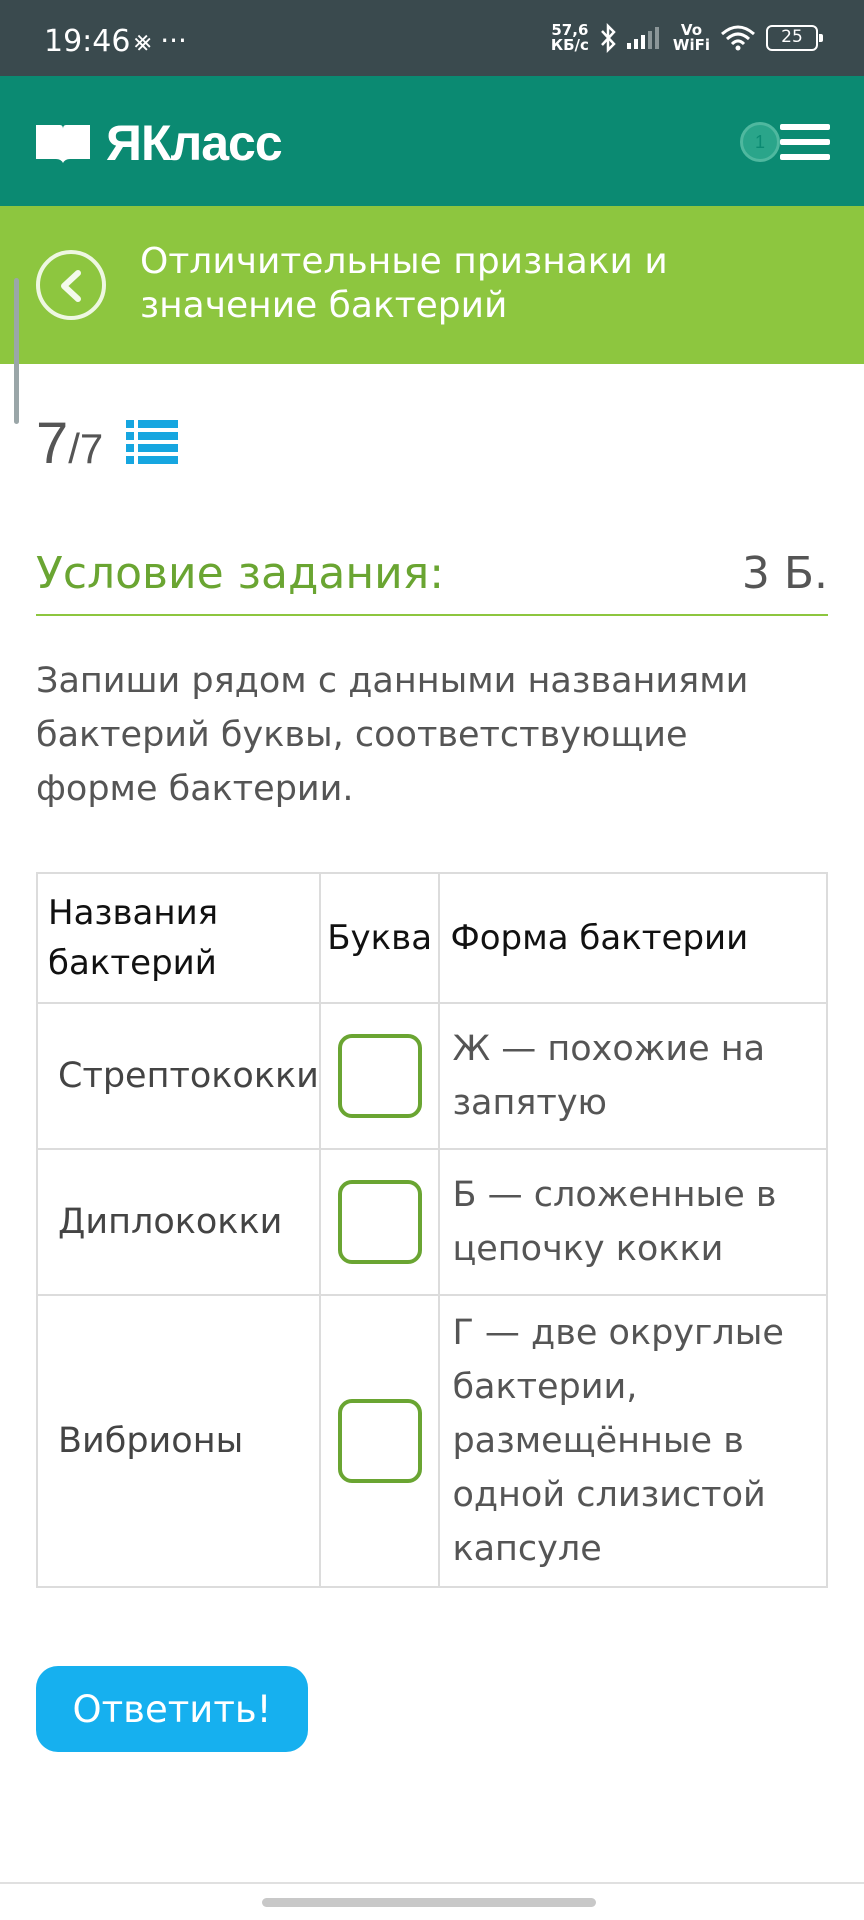  Describe the element at coordinates (429, 1902) in the screenshot. I see `home-gesture-bar` at that location.